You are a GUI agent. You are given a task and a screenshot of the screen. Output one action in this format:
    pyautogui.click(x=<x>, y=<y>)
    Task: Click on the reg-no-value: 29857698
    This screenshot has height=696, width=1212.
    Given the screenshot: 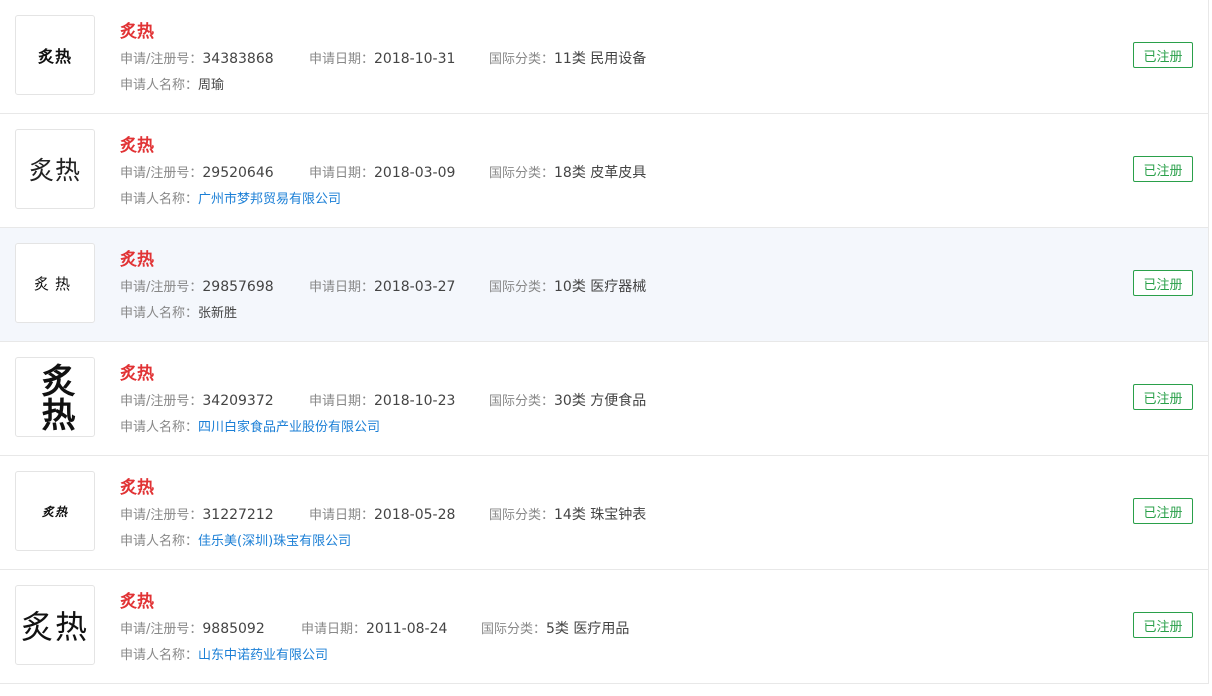 What is the action you would take?
    pyautogui.click(x=238, y=287)
    